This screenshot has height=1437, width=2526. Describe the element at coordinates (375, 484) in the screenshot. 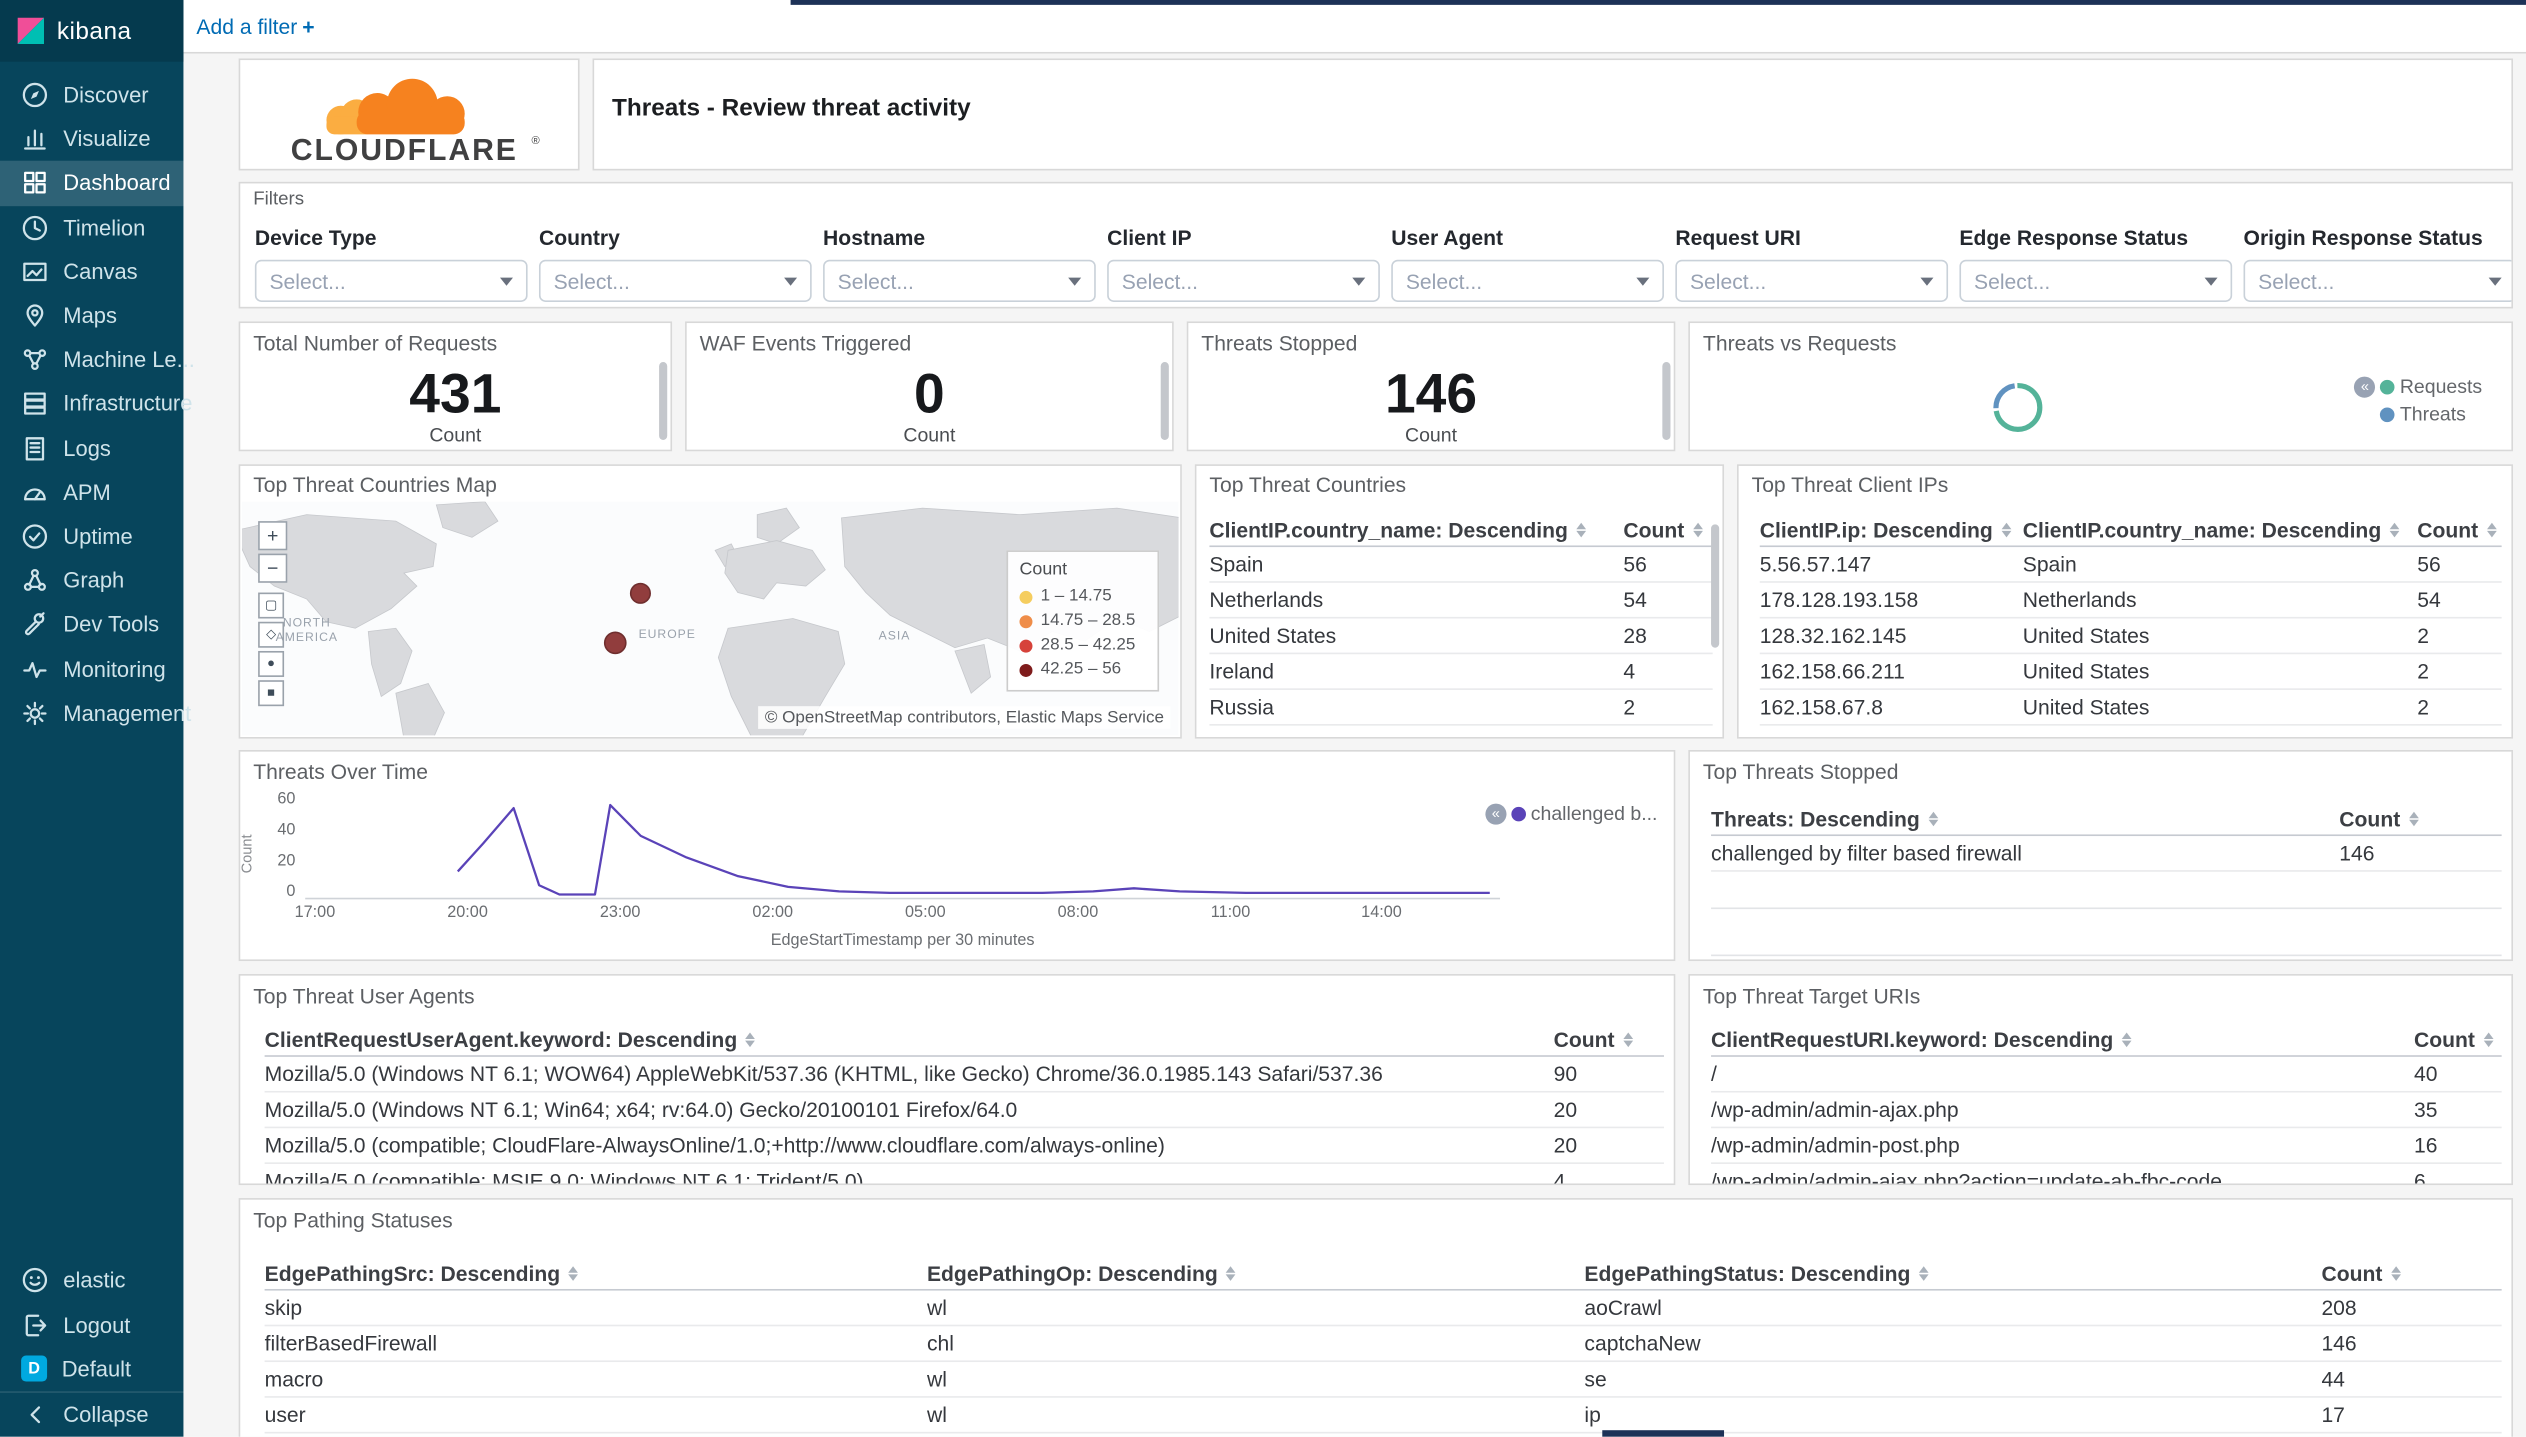

I see `panel-title: Top Threat Countries Map` at that location.